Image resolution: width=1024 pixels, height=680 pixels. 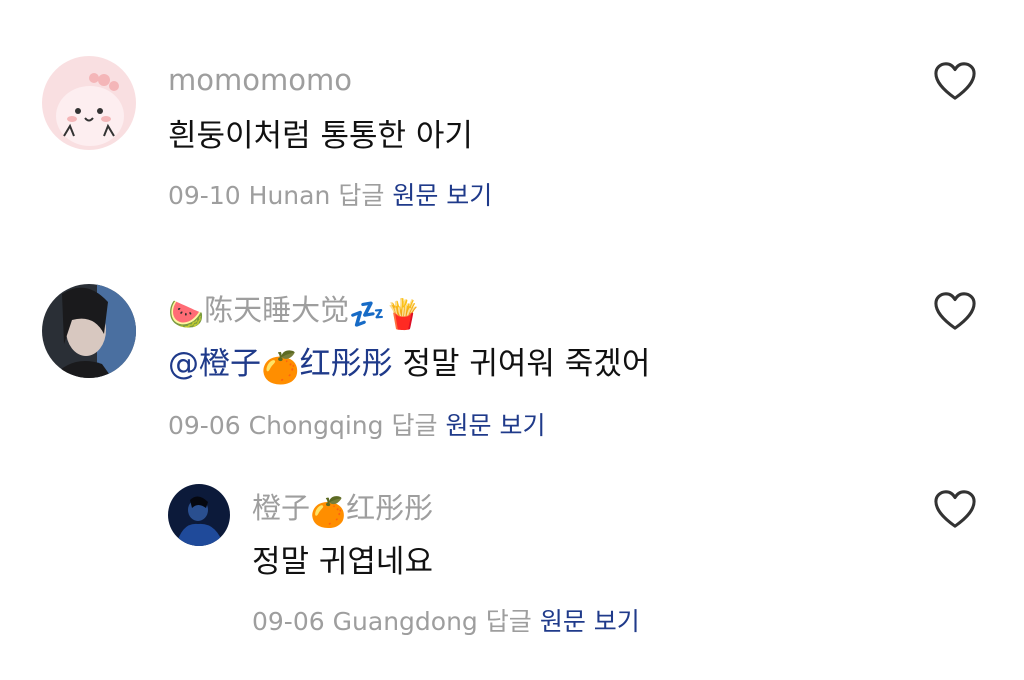 I want to click on author-name-2: 红彤彤, so click(x=390, y=508).